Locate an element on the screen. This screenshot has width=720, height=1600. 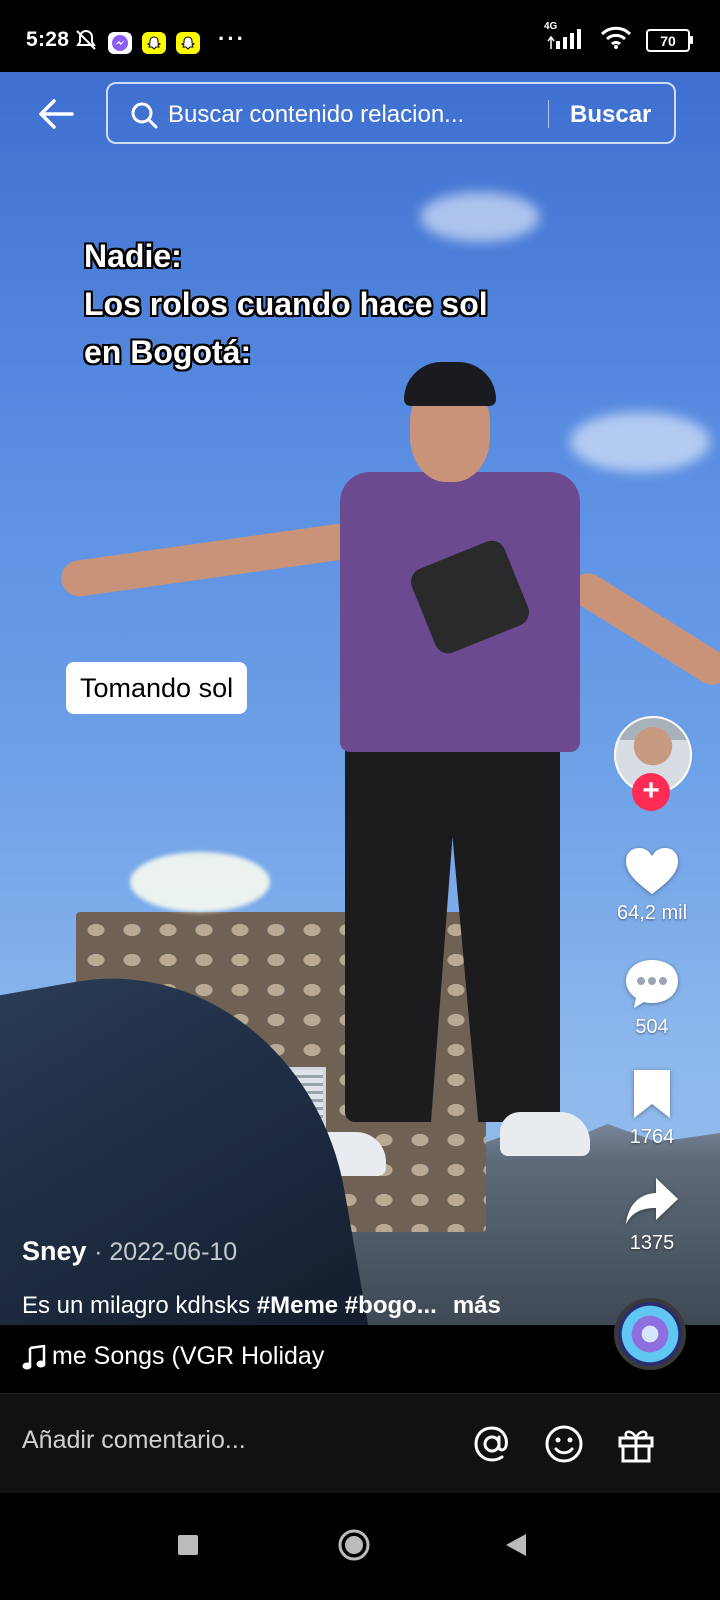
like-count: 64,2 mil is located at coordinates (652, 913).